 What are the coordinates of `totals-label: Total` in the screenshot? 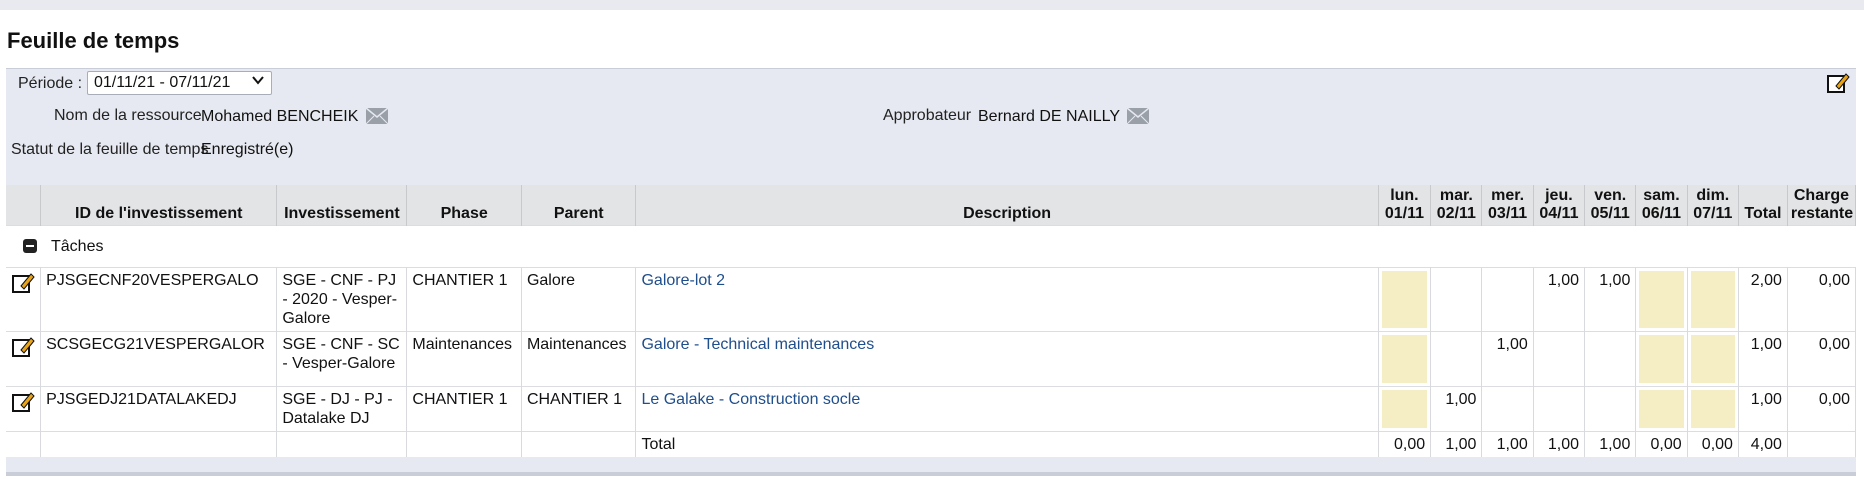 It's located at (1007, 444).